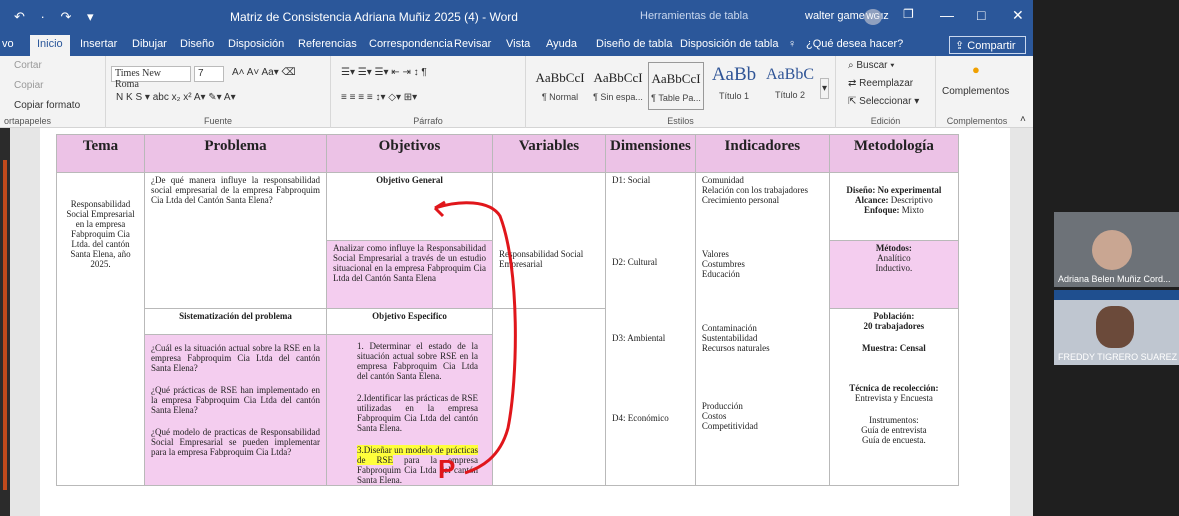  What do you see at coordinates (871, 65) in the screenshot?
I see `find-button: ⌕ Buscar ▾` at bounding box center [871, 65].